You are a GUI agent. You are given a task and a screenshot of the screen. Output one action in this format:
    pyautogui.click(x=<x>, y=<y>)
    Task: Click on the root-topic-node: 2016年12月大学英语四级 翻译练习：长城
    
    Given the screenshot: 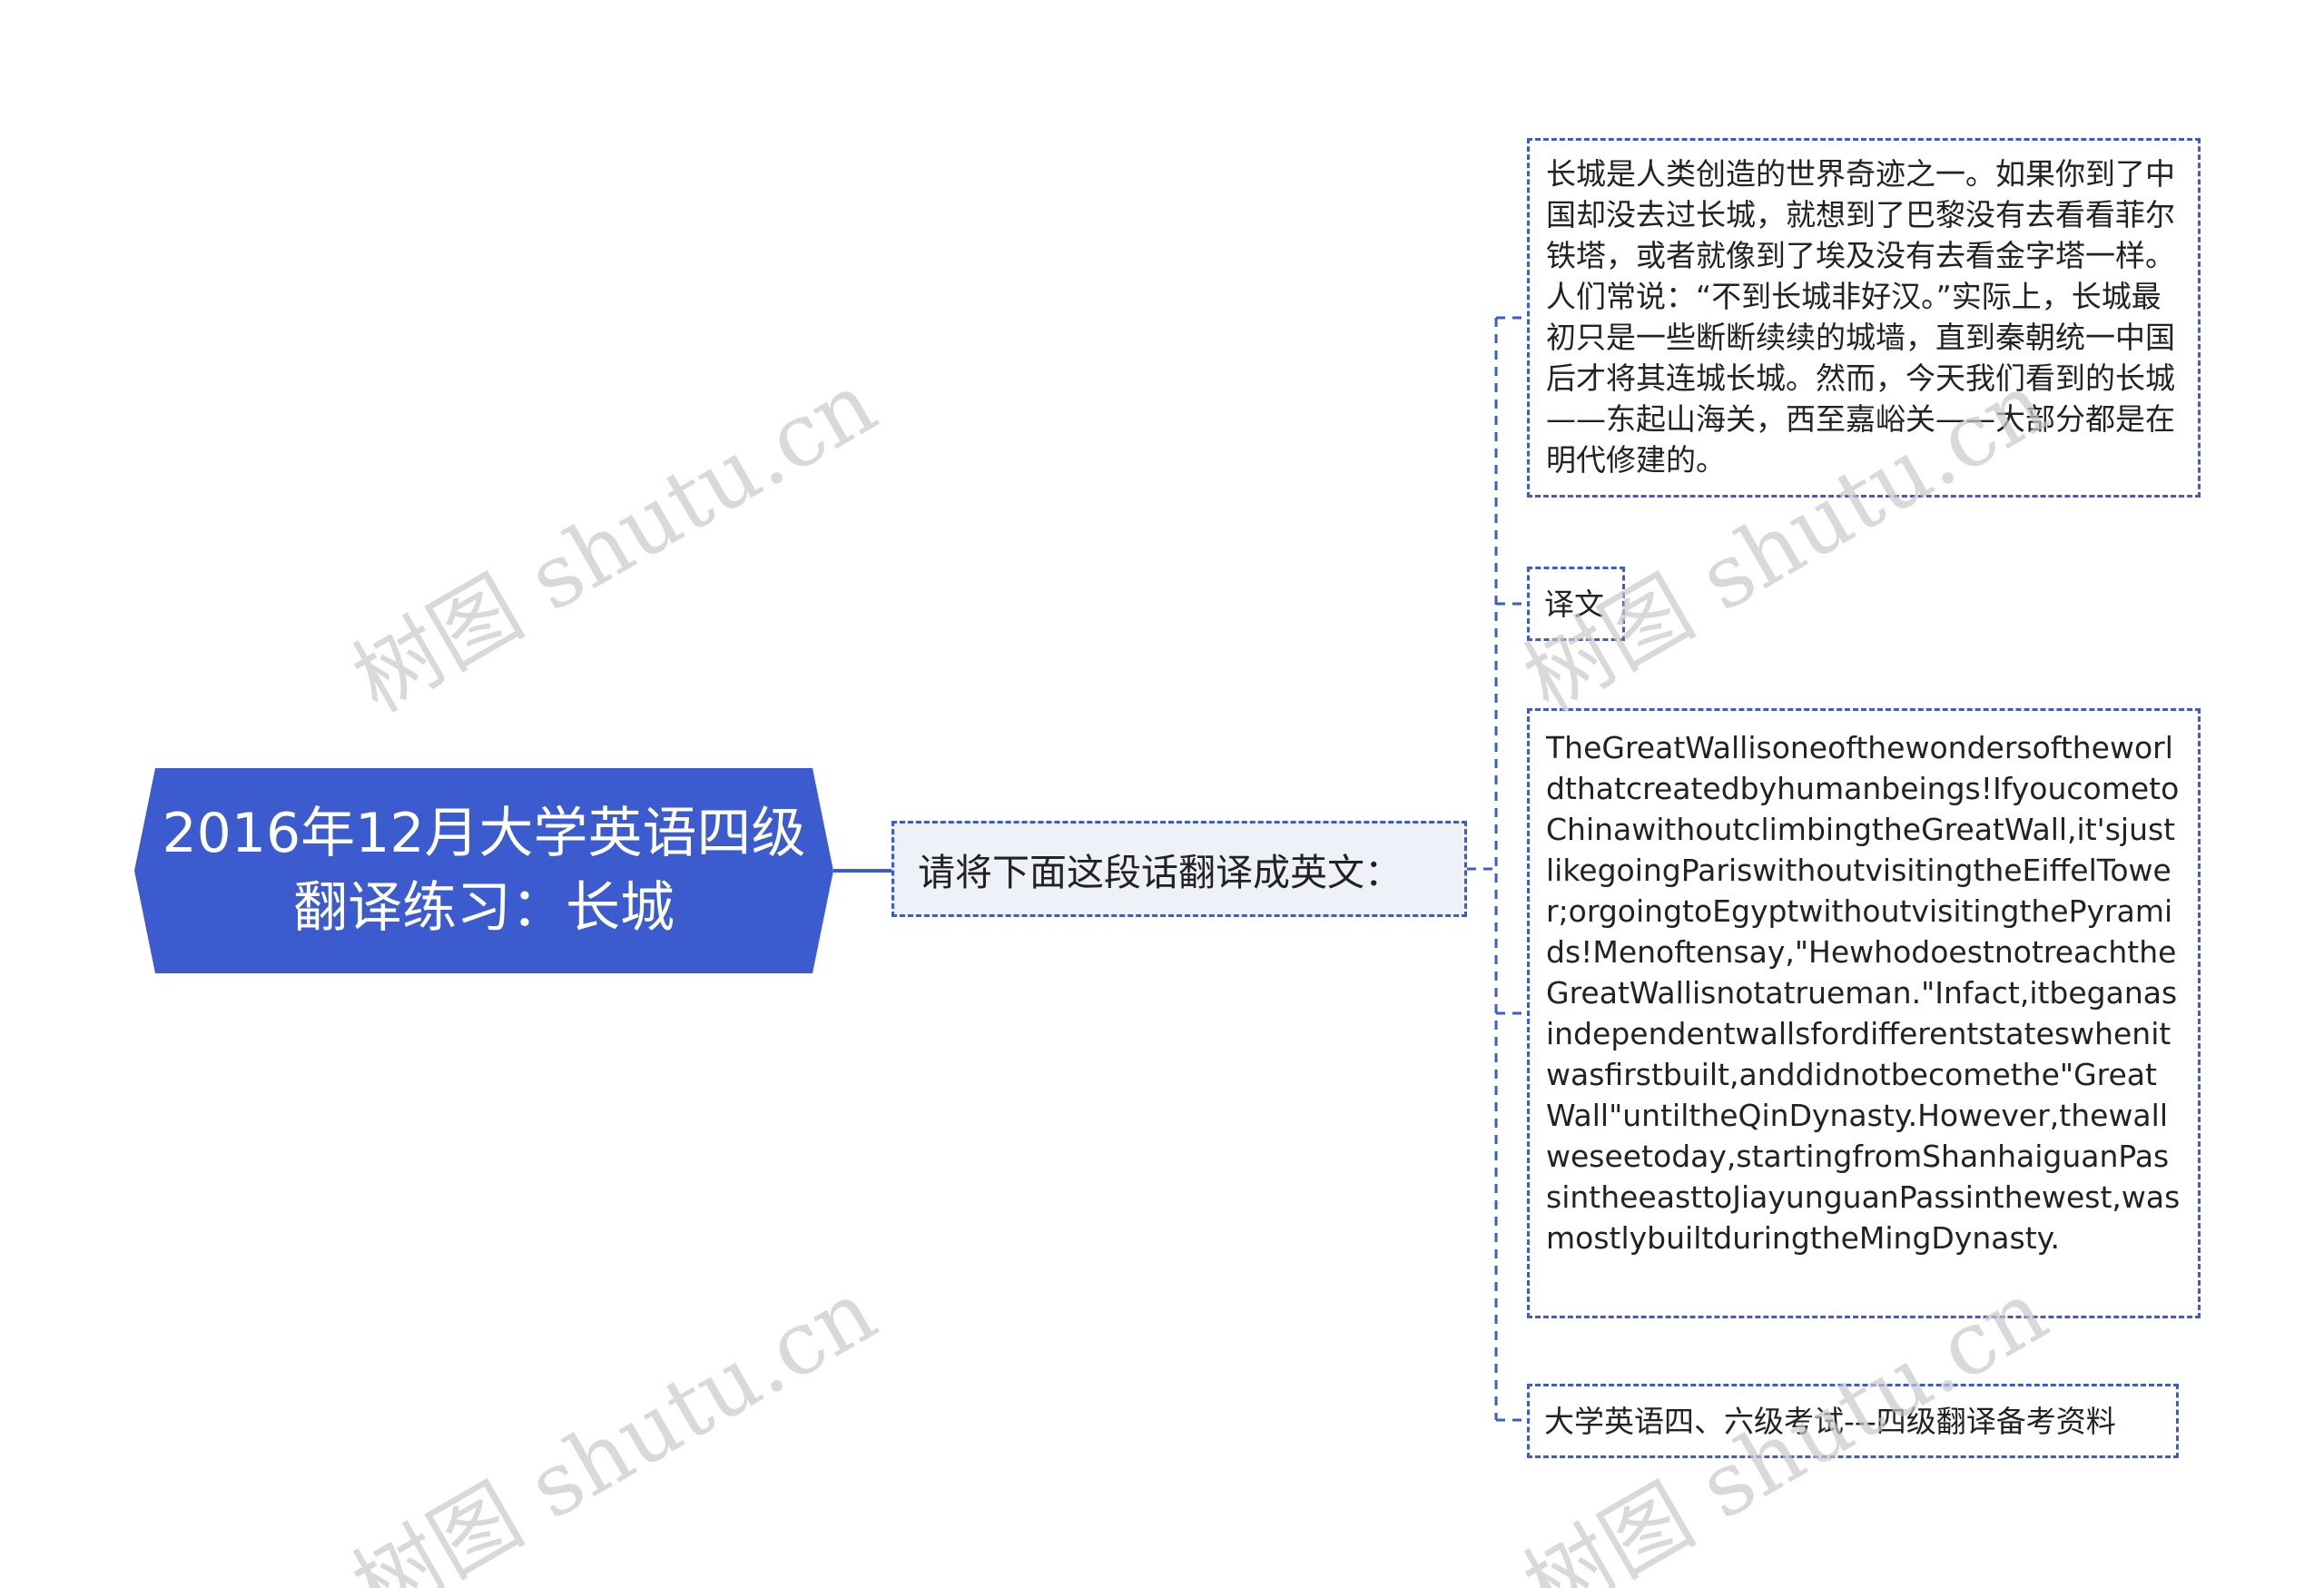 What is the action you would take?
    pyautogui.click(x=483, y=870)
    